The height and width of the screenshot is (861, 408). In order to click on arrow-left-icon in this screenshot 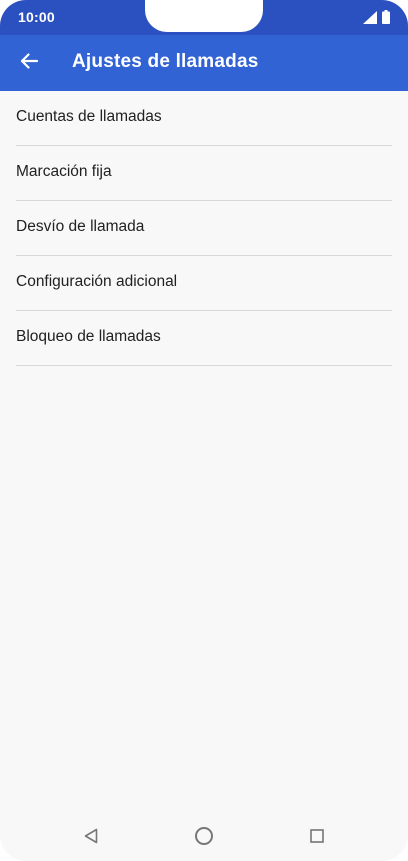, I will do `click(29, 63)`.